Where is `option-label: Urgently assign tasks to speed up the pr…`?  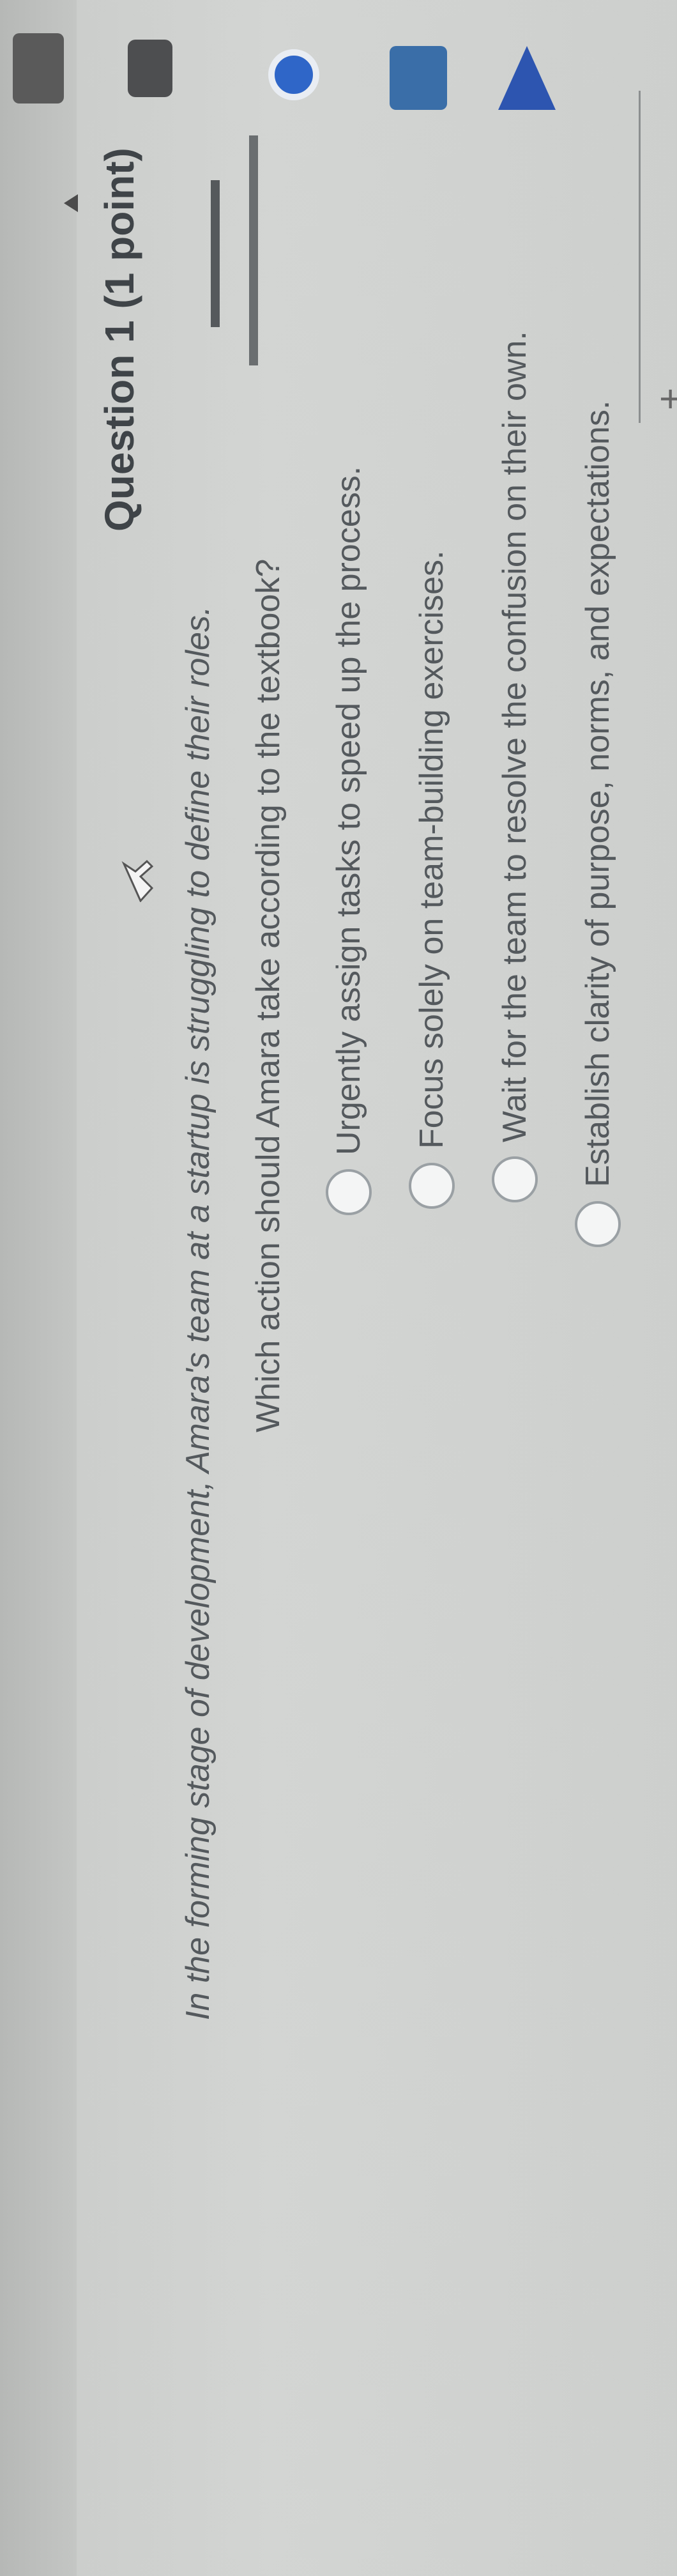 option-label: Urgently assign tasks to speed up the pr… is located at coordinates (348, 810).